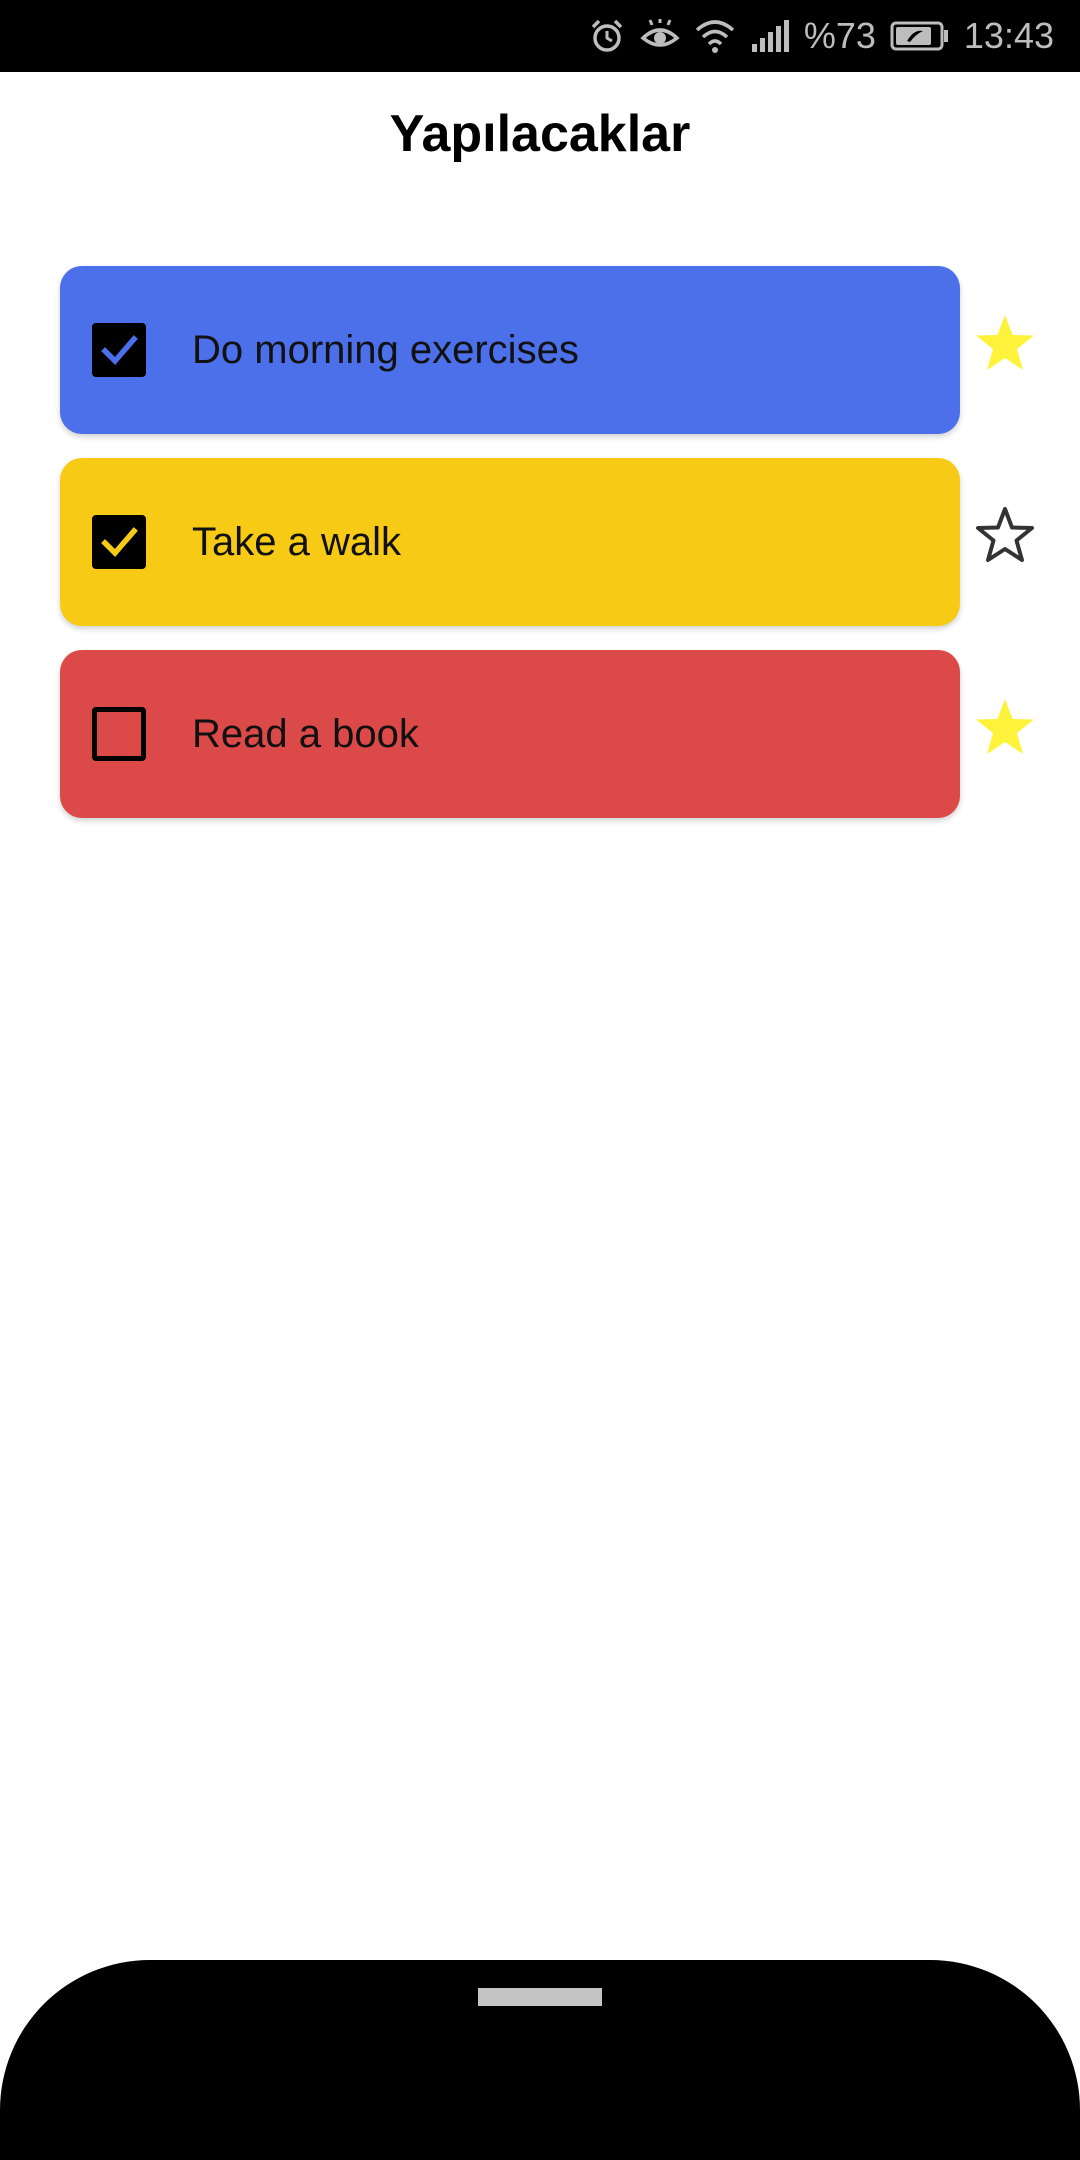 This screenshot has width=1080, height=2160. Describe the element at coordinates (540, 36) in the screenshot. I see `status-bar: %73 13:43` at that location.